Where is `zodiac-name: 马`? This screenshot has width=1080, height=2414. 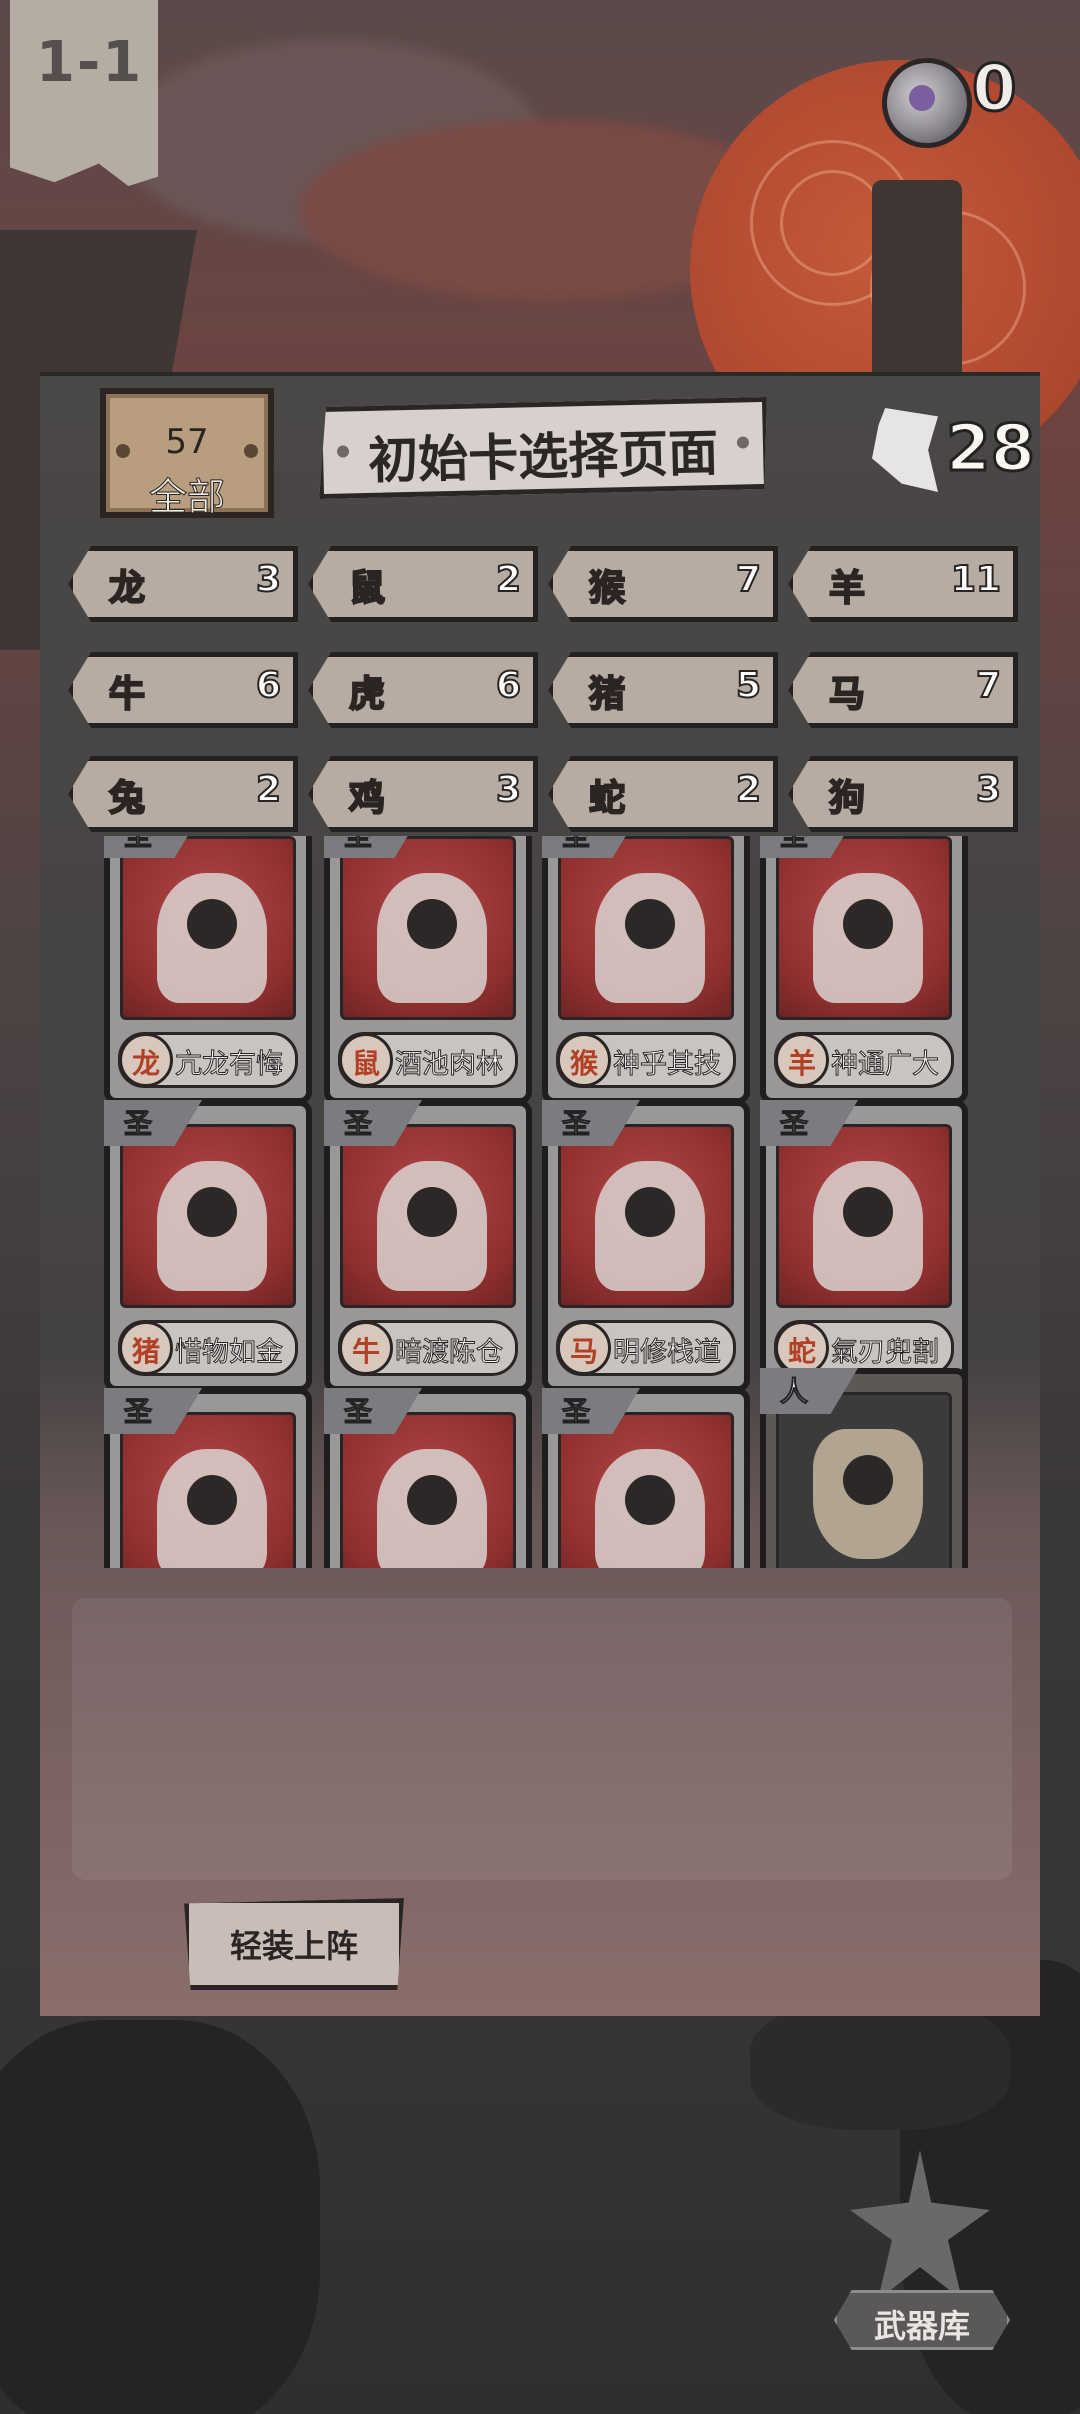 zodiac-name: 马 is located at coordinates (847, 694).